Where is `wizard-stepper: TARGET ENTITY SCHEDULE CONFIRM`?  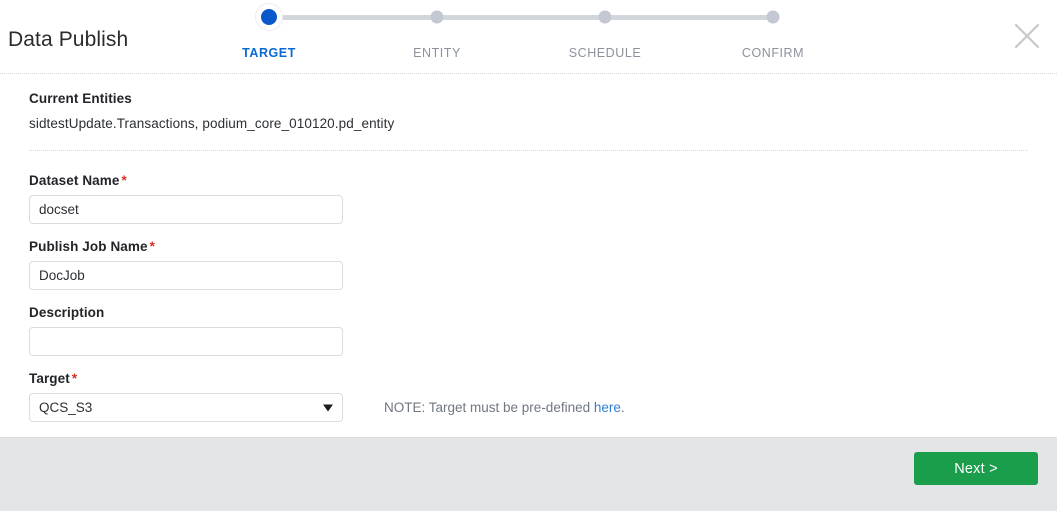
wizard-stepper: TARGET ENTITY SCHEDULE CONFIRM is located at coordinates (523, 35).